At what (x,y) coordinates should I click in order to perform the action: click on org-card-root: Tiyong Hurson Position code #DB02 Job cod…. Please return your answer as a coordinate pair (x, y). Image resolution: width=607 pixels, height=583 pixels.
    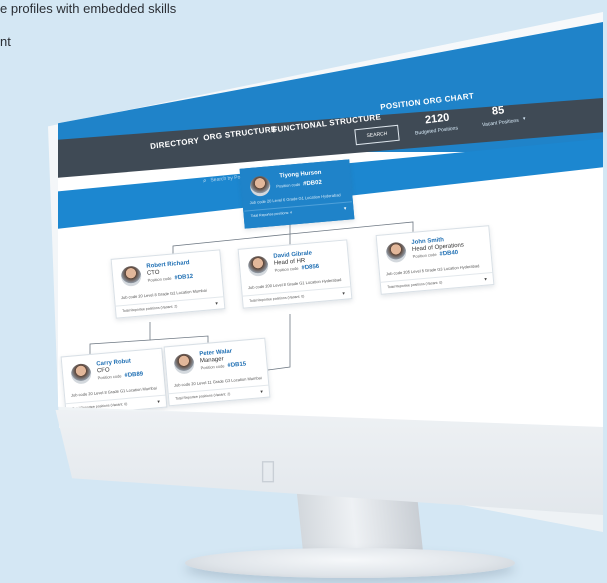
    Looking at the image, I should click on (297, 194).